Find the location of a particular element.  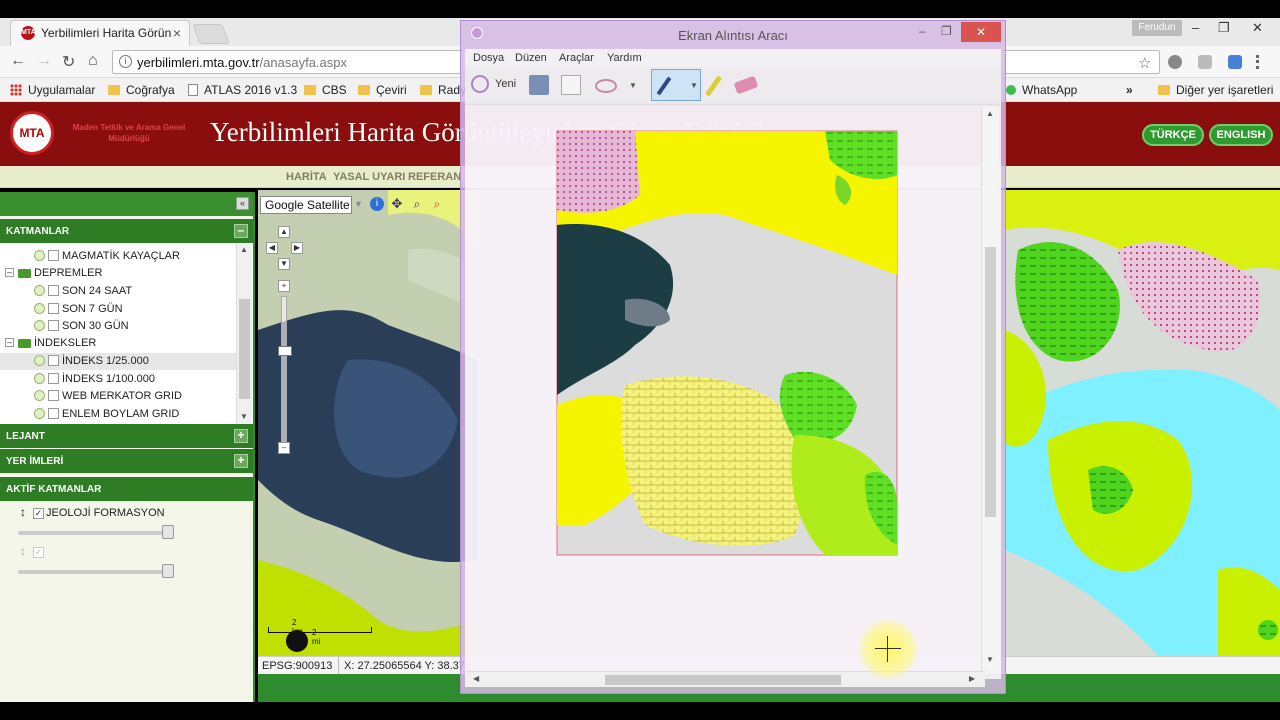

active-layers-section-header: AKTİF KATMANLAR is located at coordinates (126, 489).